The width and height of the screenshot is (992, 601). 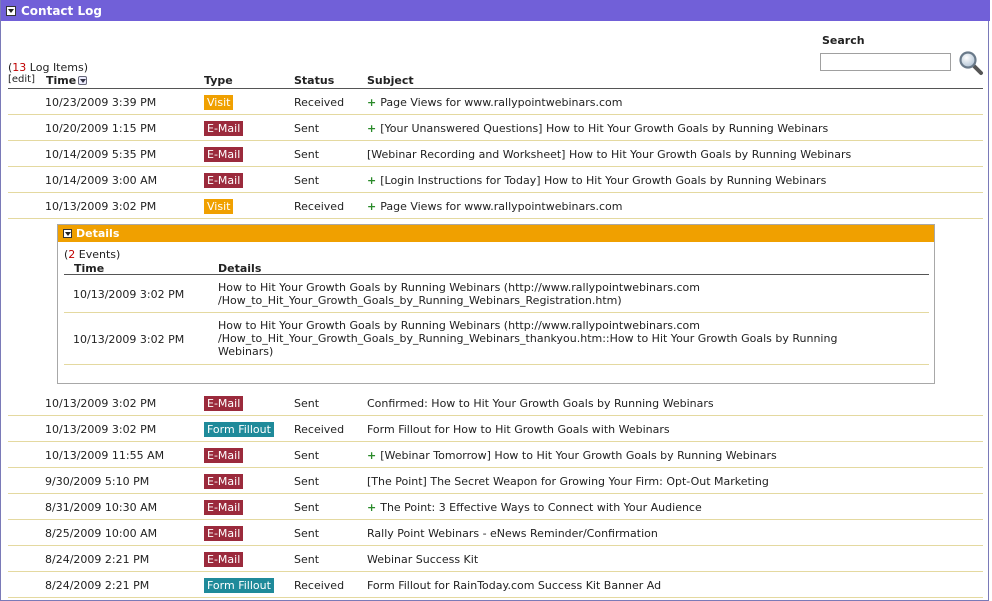 What do you see at coordinates (48, 67) in the screenshot?
I see `log-item-count: (13 Log Items)` at bounding box center [48, 67].